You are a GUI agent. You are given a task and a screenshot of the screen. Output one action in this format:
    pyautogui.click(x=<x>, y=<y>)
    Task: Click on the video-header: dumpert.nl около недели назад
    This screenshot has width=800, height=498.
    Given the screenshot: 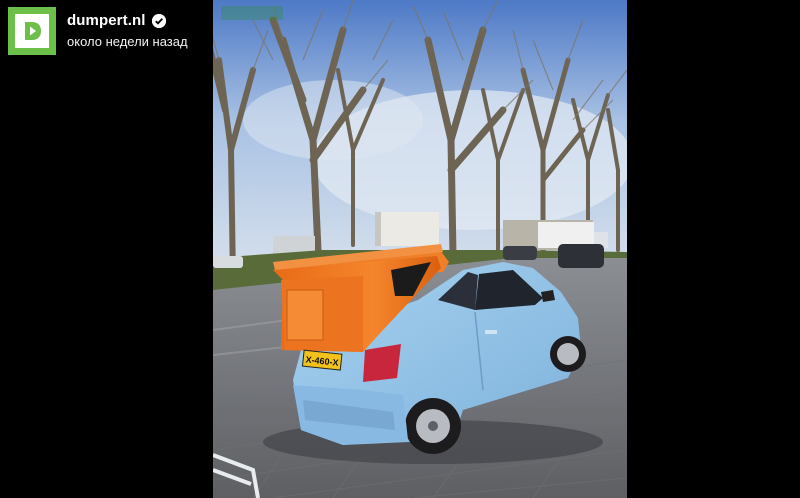 What is the action you would take?
    pyautogui.click(x=98, y=31)
    